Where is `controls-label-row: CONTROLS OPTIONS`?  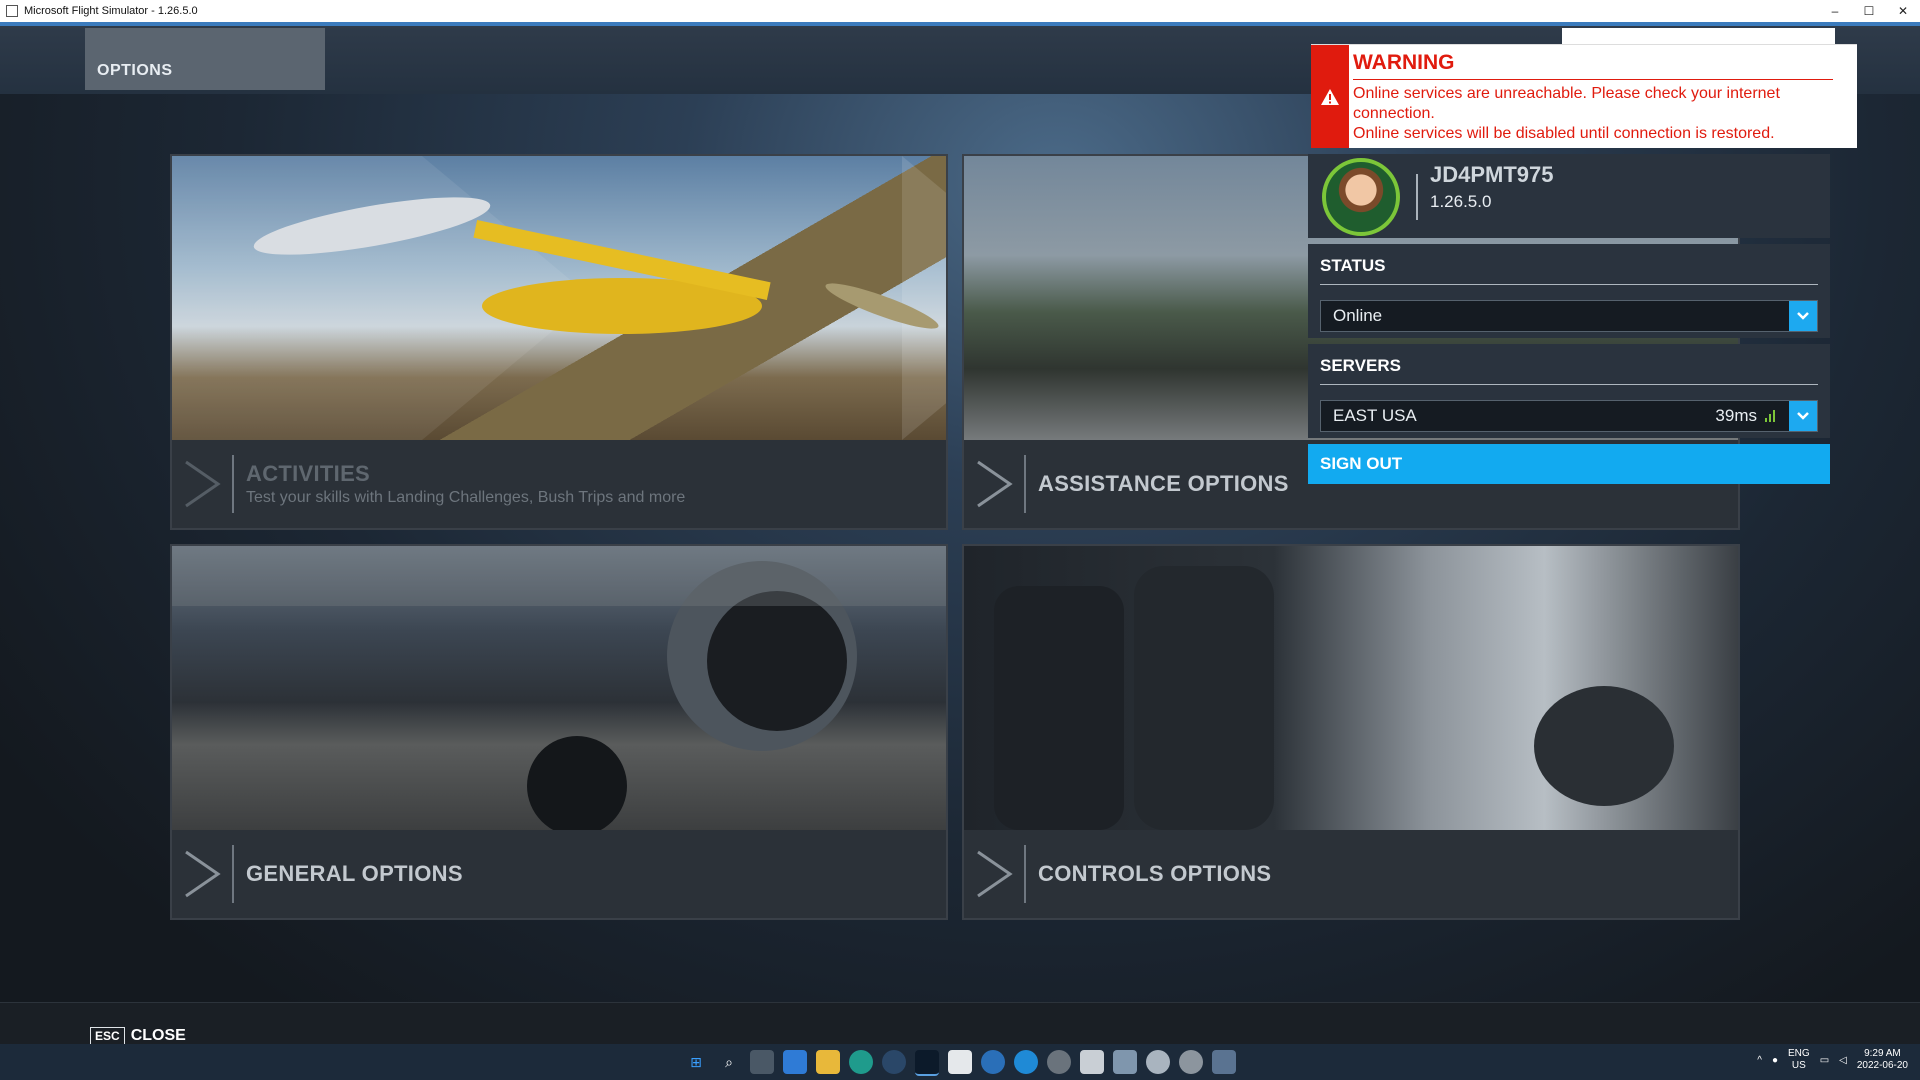
controls-label-row: CONTROLS OPTIONS is located at coordinates (1351, 874).